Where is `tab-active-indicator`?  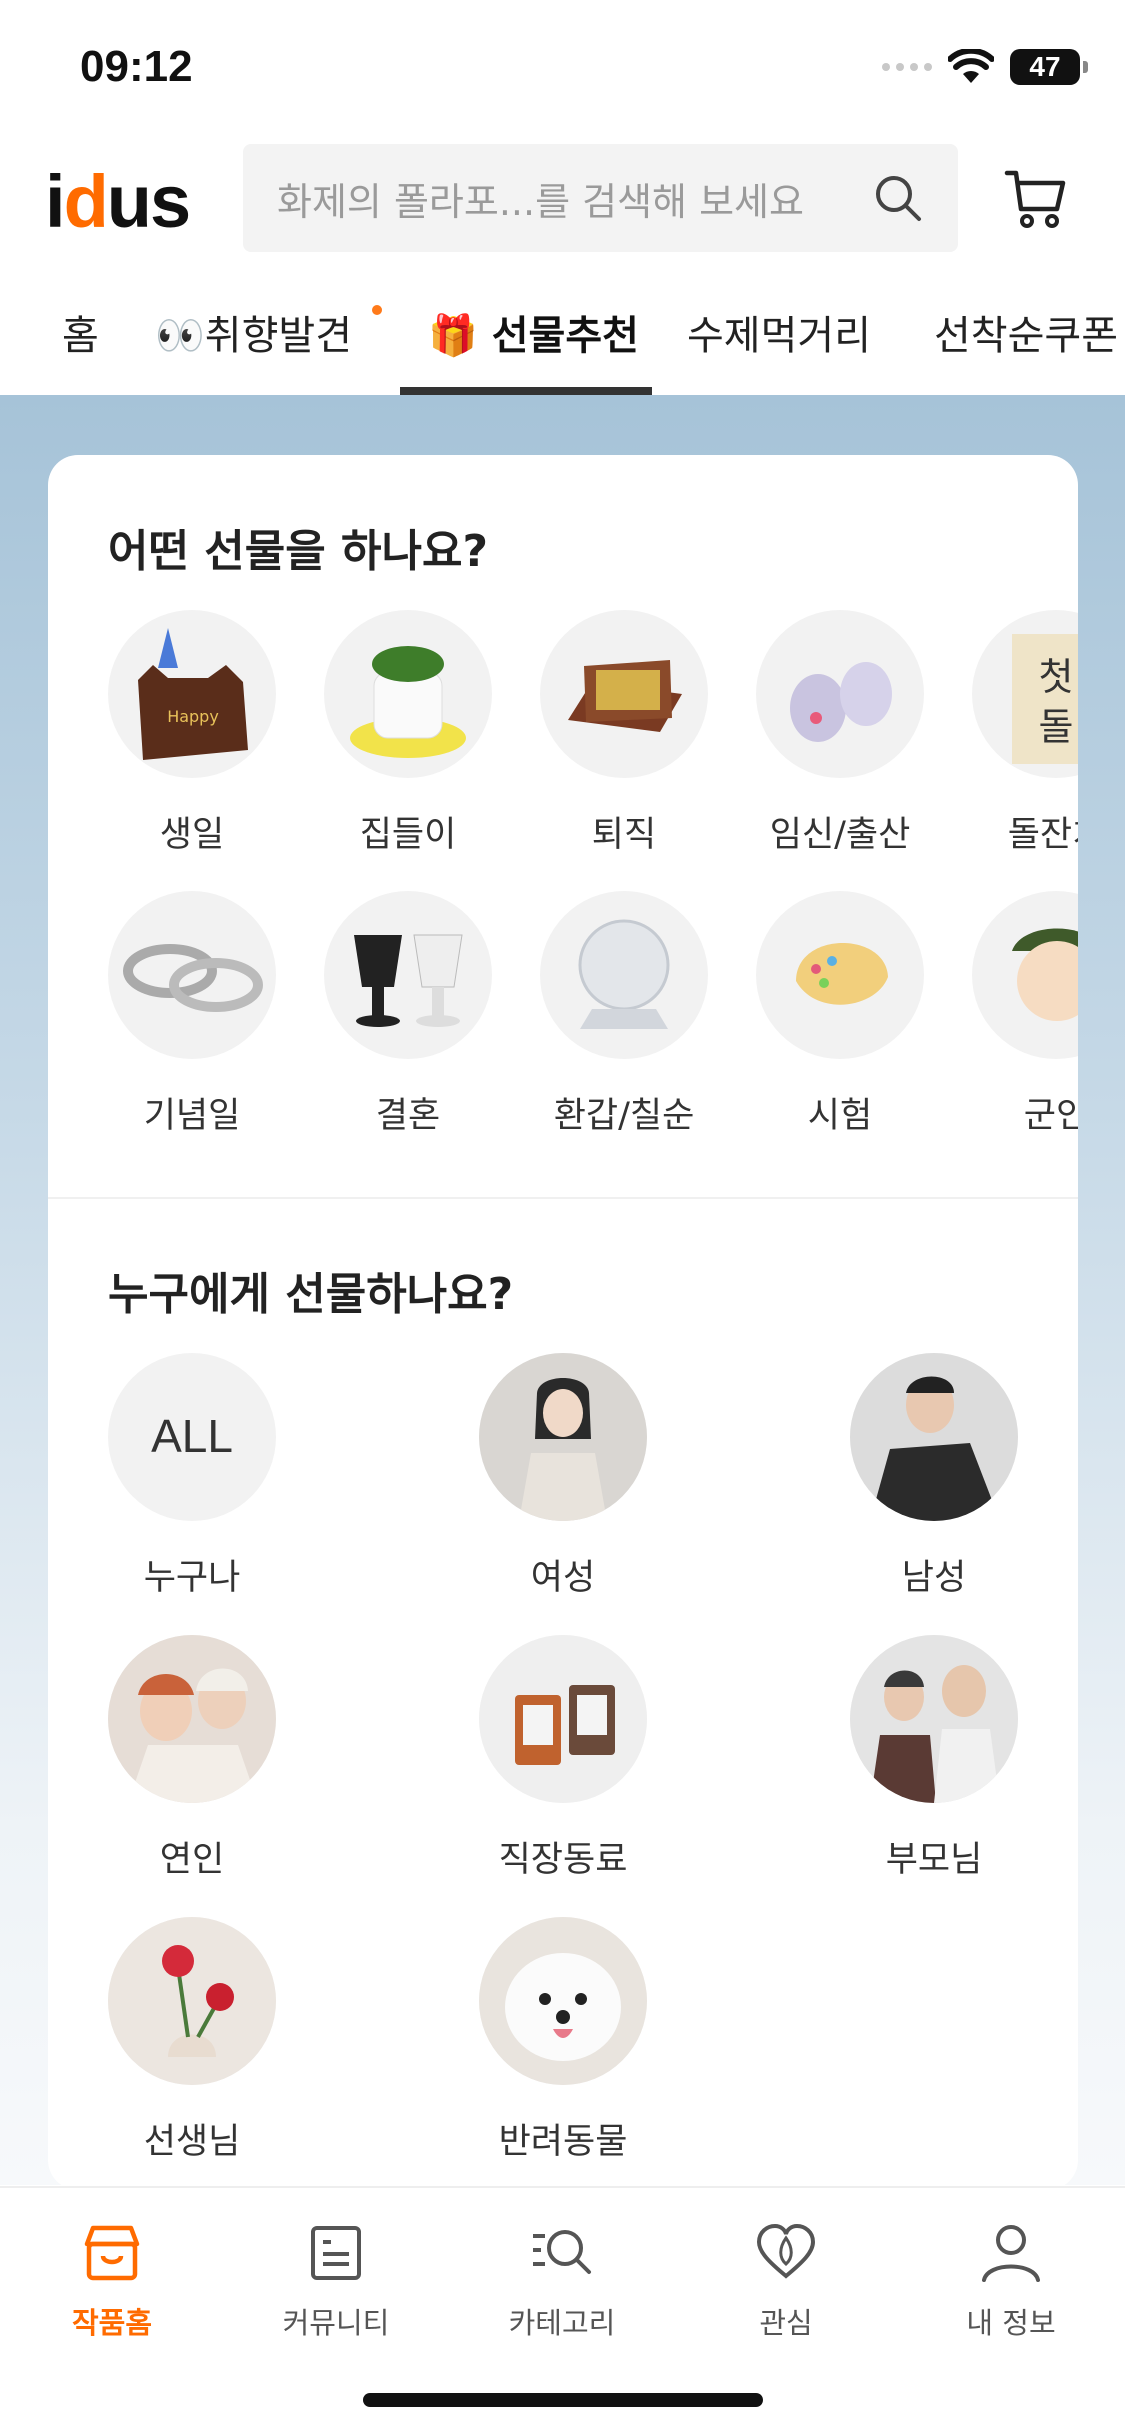 tab-active-indicator is located at coordinates (526, 391).